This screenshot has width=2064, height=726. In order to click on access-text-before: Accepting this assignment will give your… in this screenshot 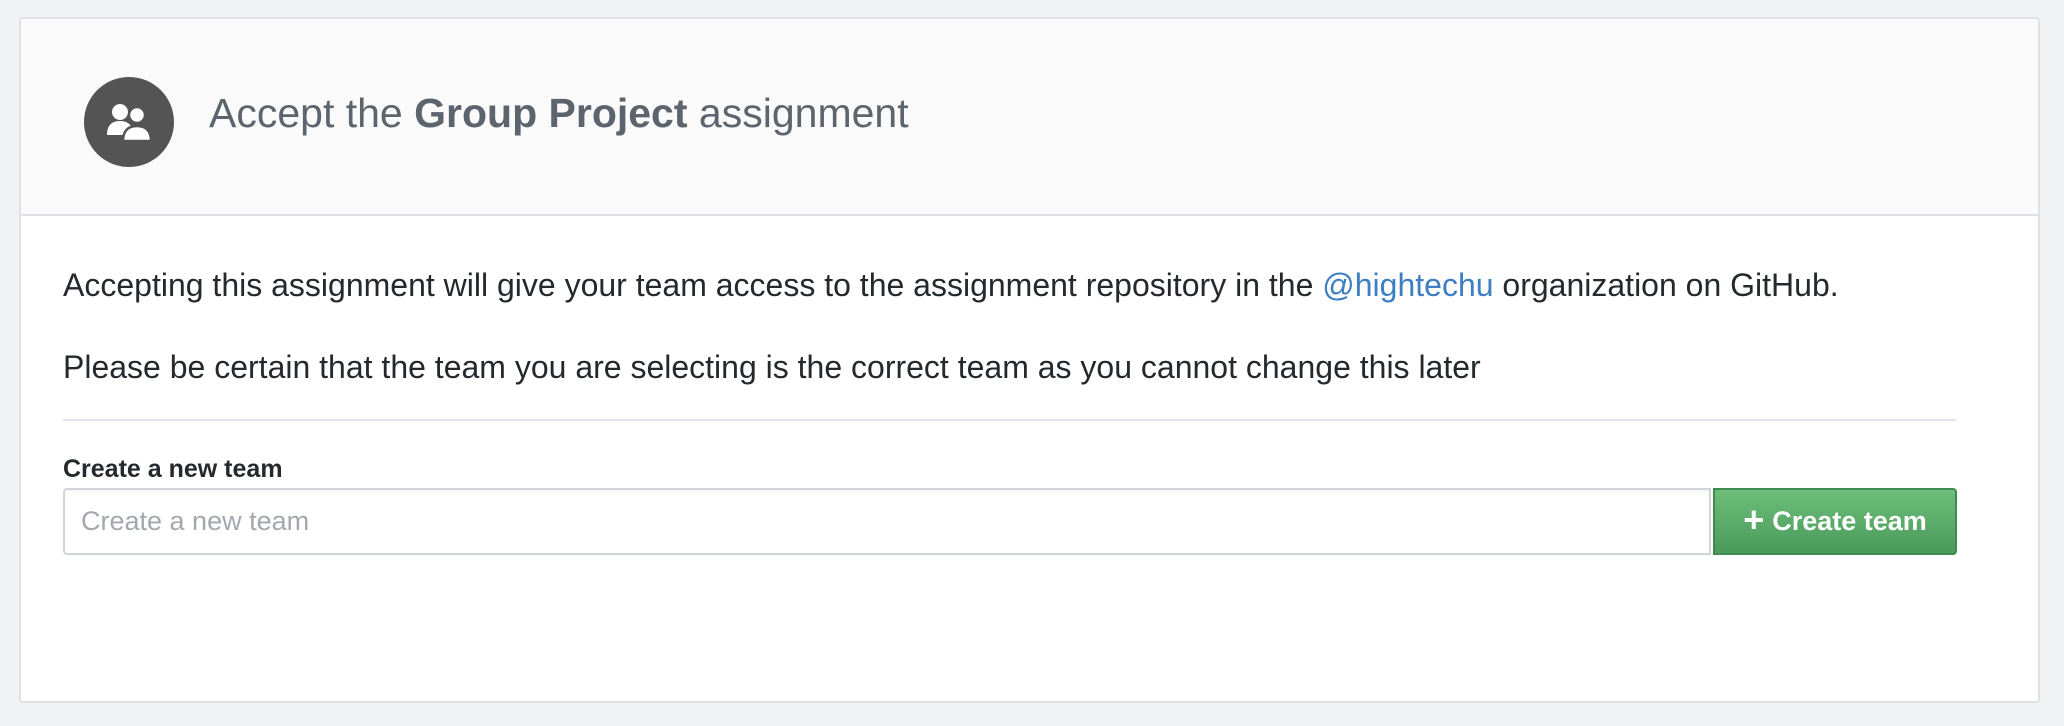, I will do `click(688, 285)`.